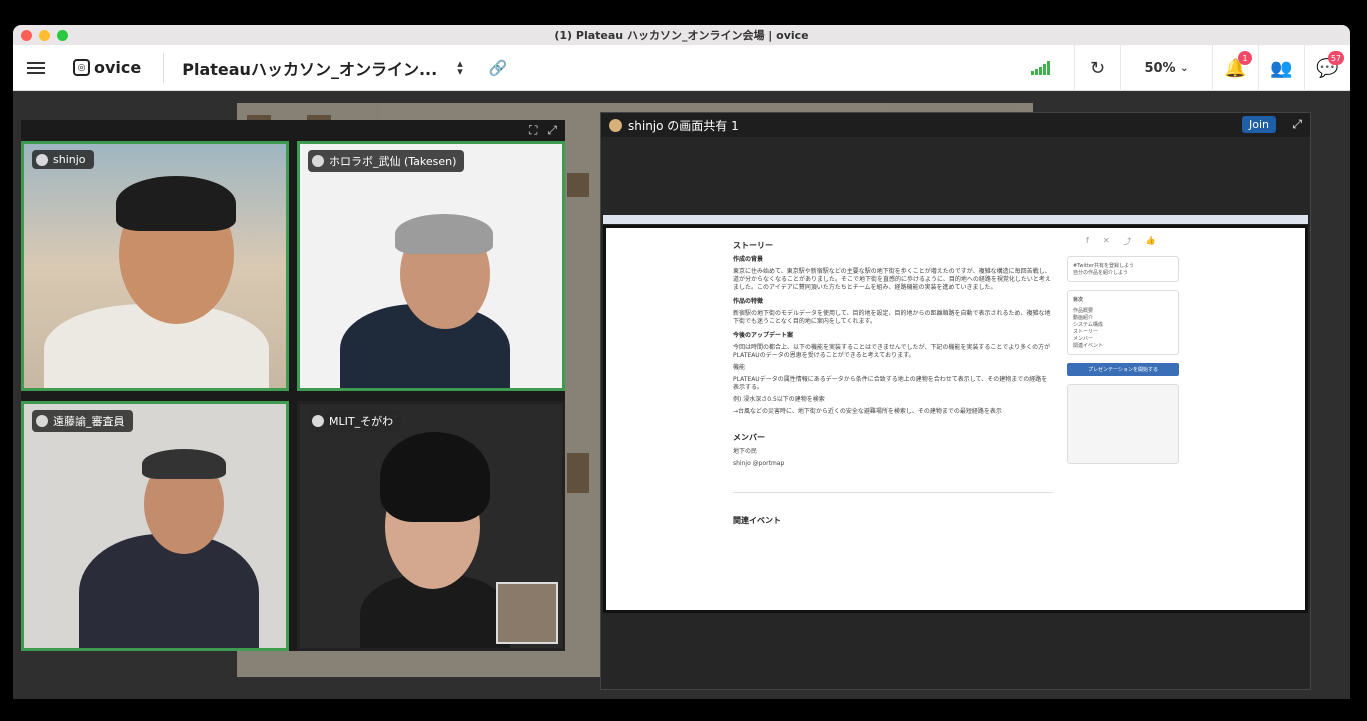  What do you see at coordinates (527, 613) in the screenshot?
I see `self-view-thumbnail` at bounding box center [527, 613].